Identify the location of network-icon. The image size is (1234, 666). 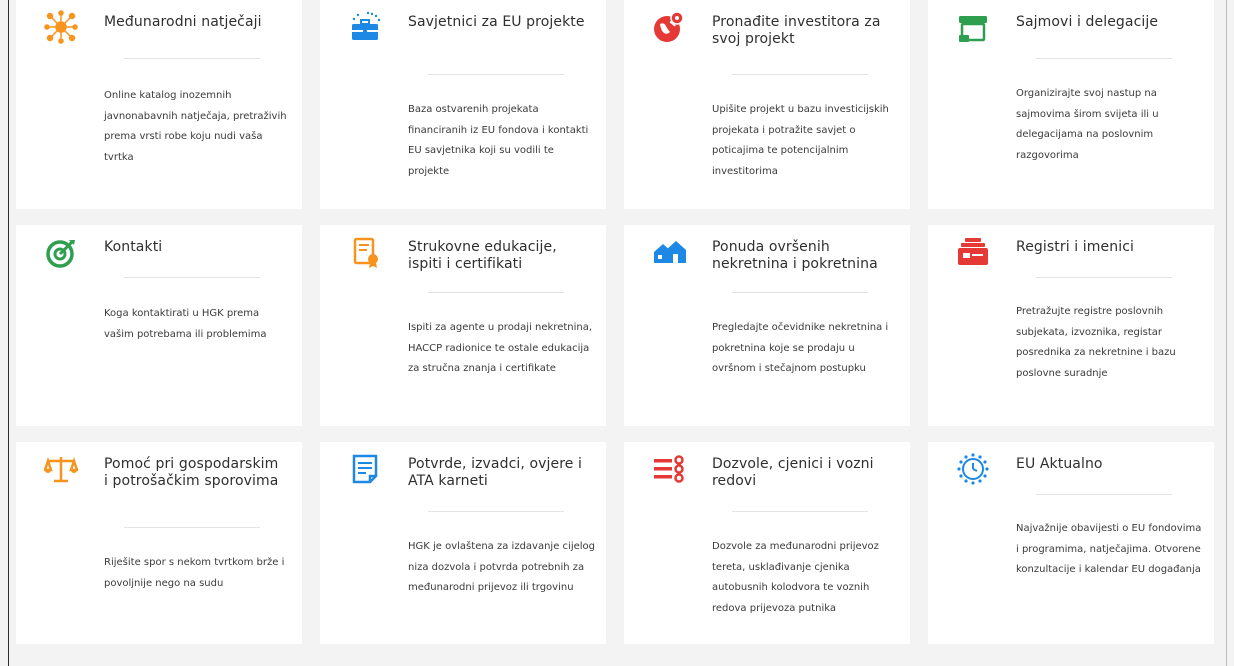
(61, 27).